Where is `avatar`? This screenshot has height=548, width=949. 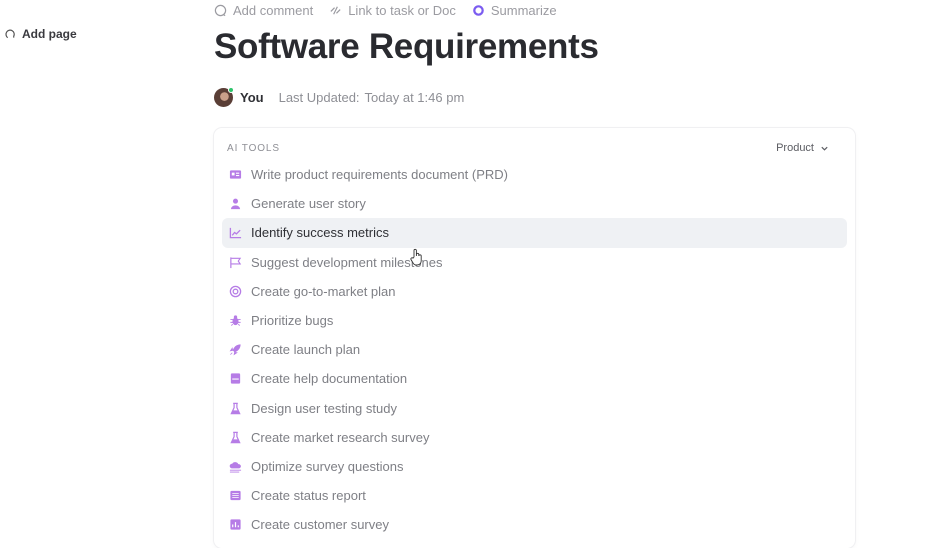
avatar is located at coordinates (224, 97).